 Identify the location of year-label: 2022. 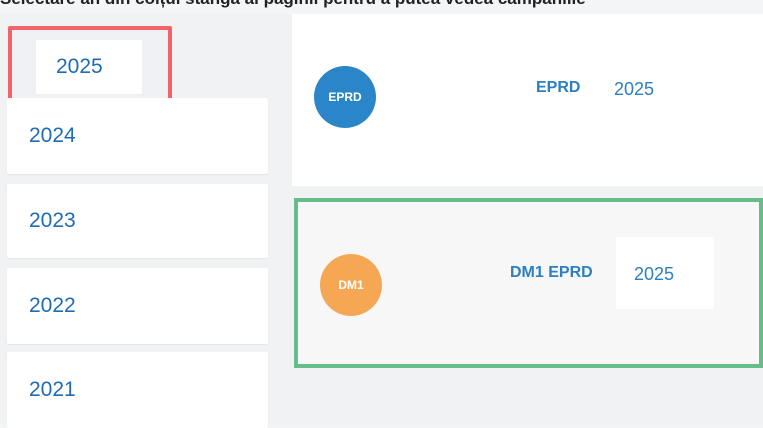
(52, 305).